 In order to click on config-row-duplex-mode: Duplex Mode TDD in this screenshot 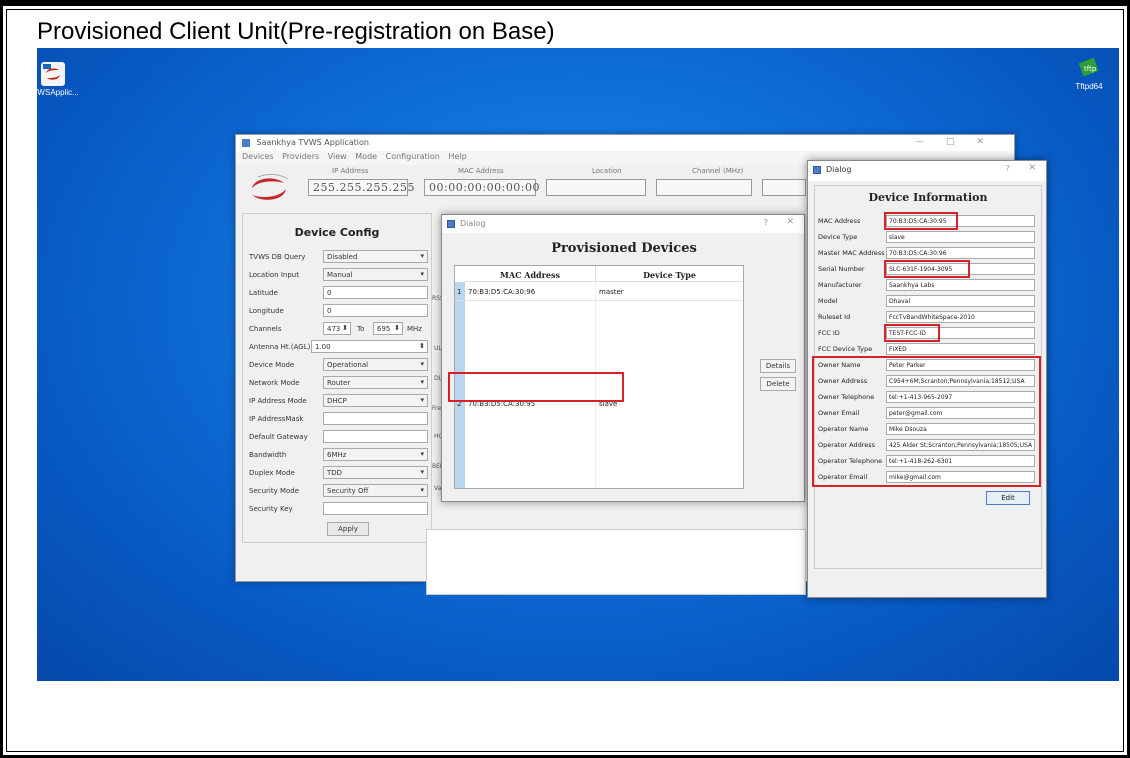, I will do `click(339, 473)`.